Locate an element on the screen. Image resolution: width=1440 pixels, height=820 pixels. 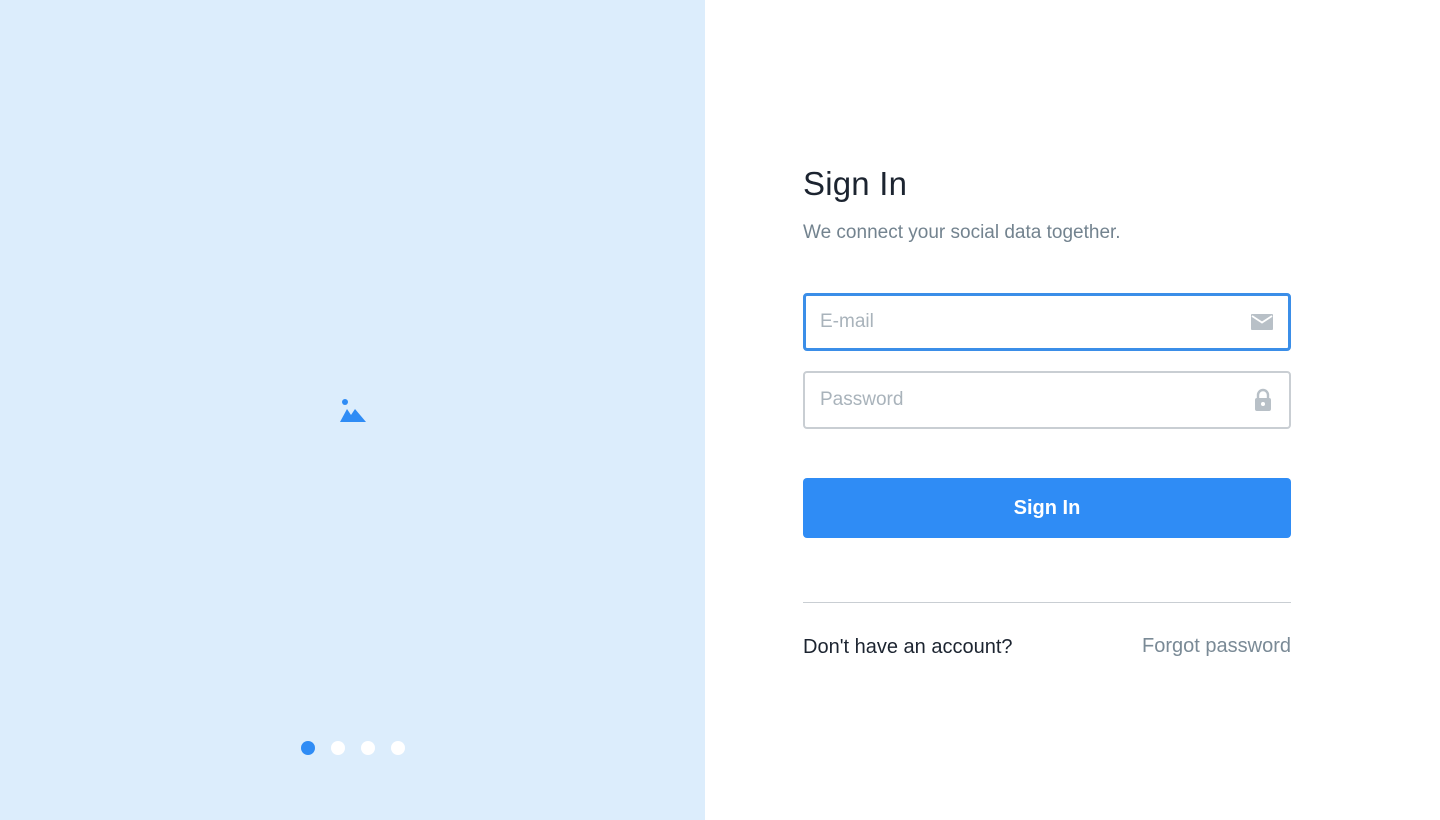
page-title: Sign In is located at coordinates (855, 183).